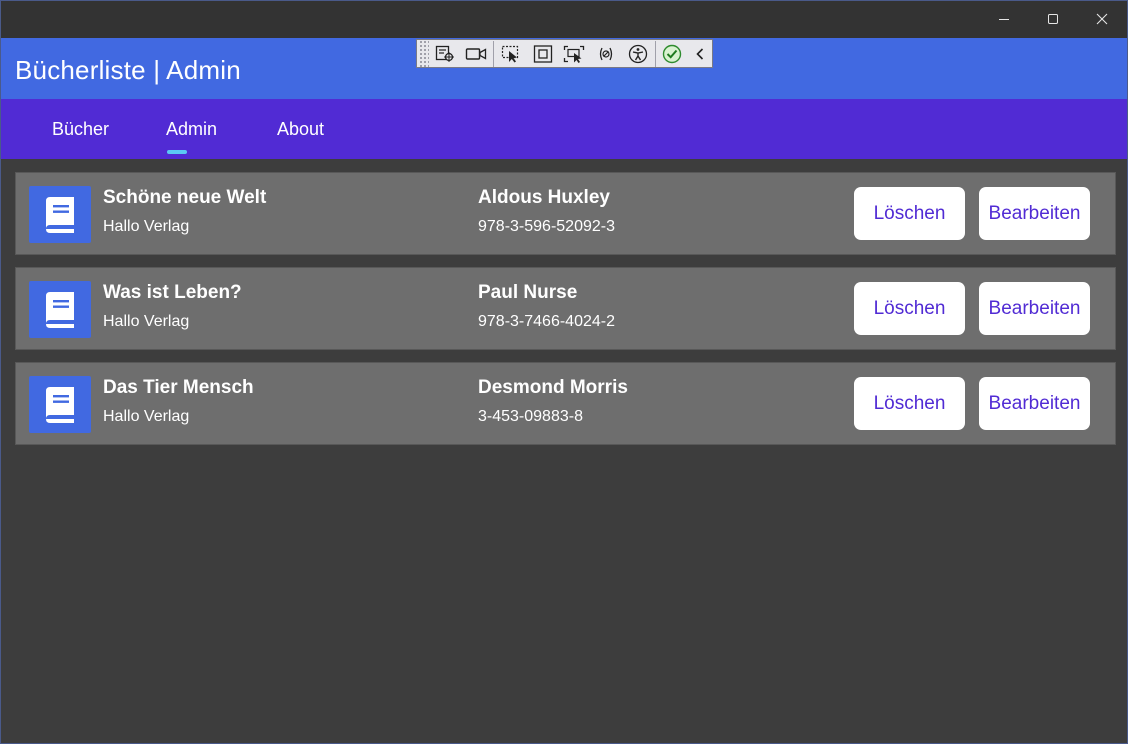 This screenshot has height=744, width=1128. I want to click on live-visual-tree-icon, so click(445, 53).